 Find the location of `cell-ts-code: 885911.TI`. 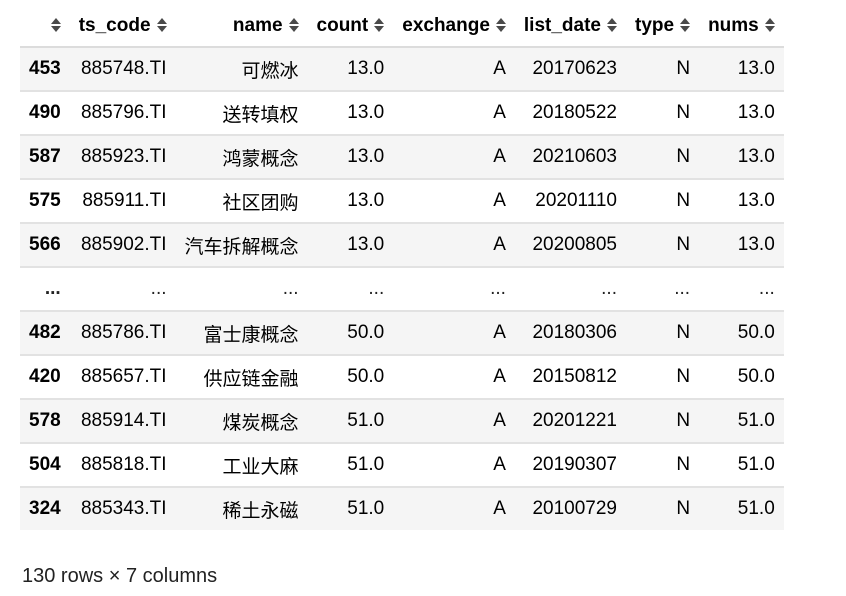

cell-ts-code: 885911.TI is located at coordinates (122, 201).